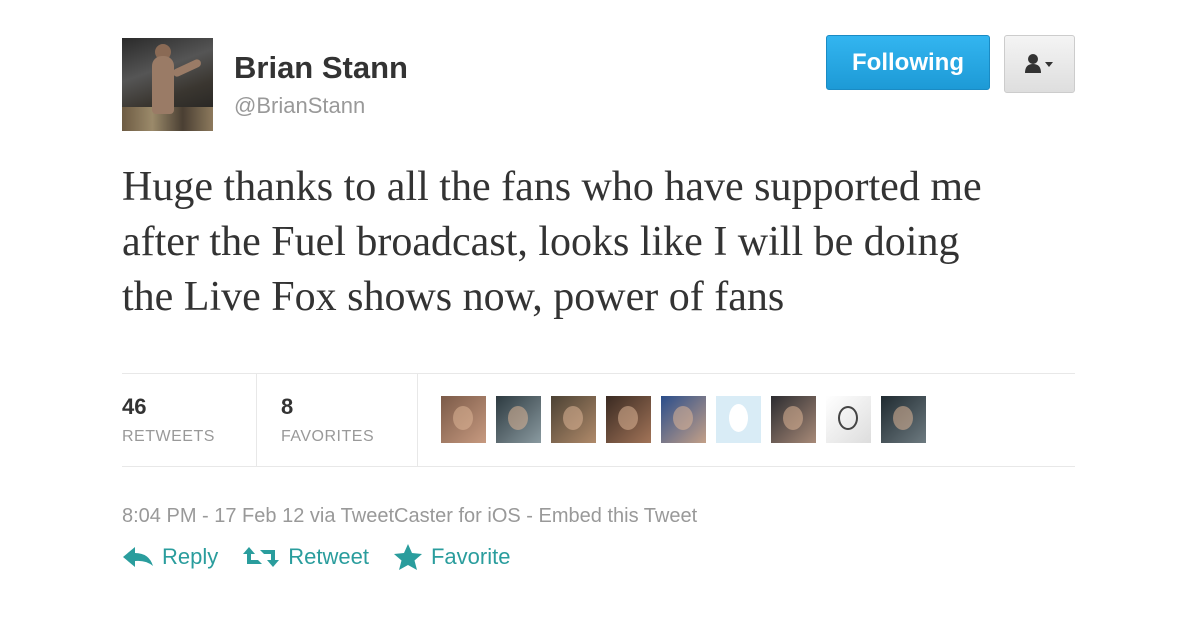 Image resolution: width=1200 pixels, height=628 pixels. I want to click on following-button-label: Following, so click(908, 62).